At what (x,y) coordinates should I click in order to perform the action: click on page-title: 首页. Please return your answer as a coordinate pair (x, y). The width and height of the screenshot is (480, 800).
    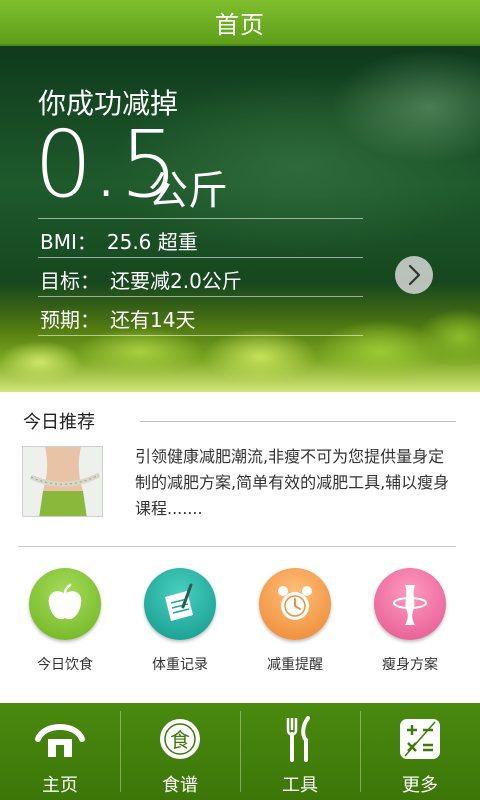
    Looking at the image, I should click on (240, 24).